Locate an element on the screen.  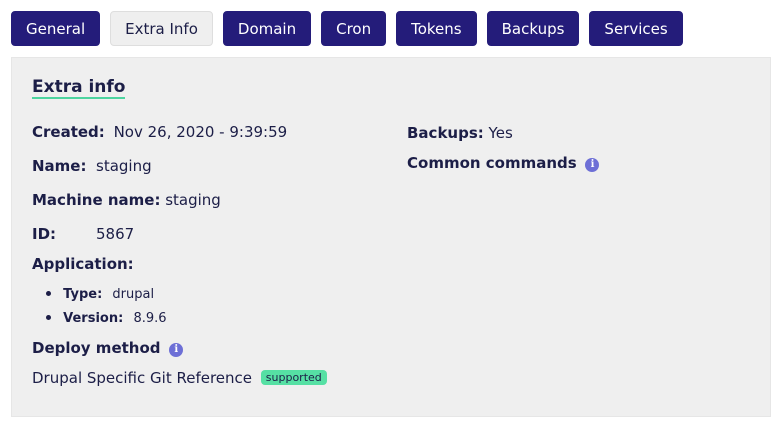
app-version-value: 8.9.6 is located at coordinates (150, 318).